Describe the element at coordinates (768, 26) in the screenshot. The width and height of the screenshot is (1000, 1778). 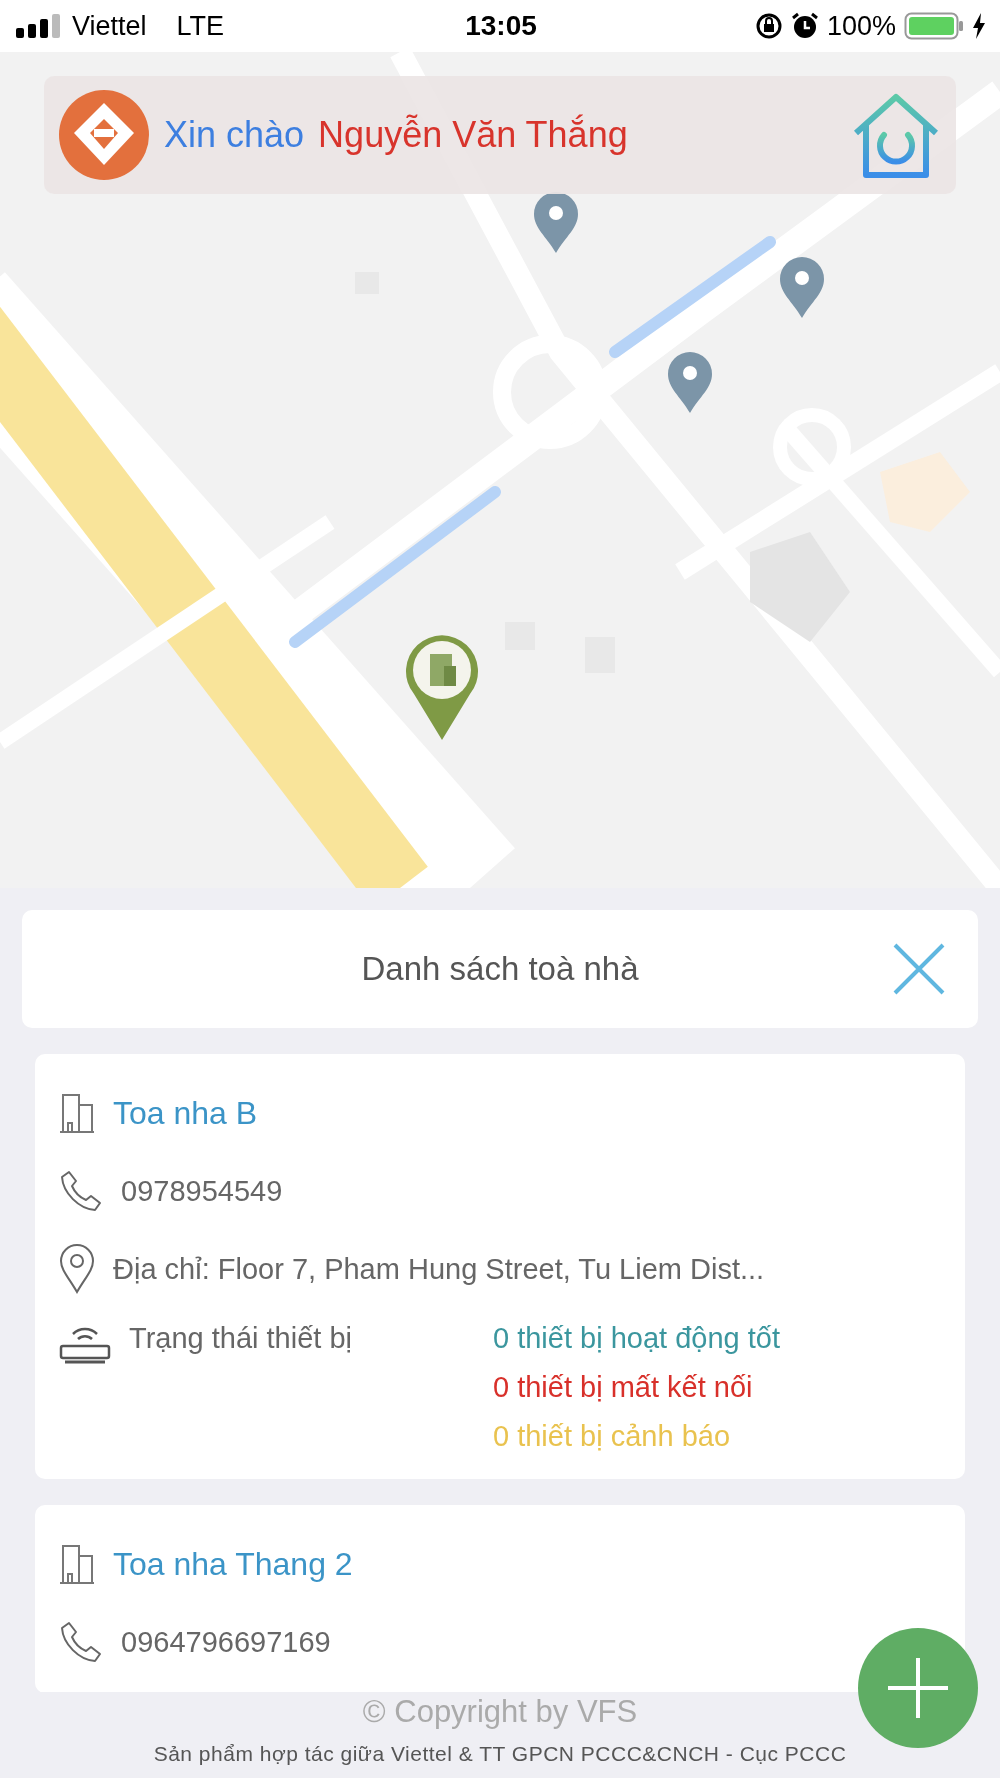
I see `rotation-lock-icon` at that location.